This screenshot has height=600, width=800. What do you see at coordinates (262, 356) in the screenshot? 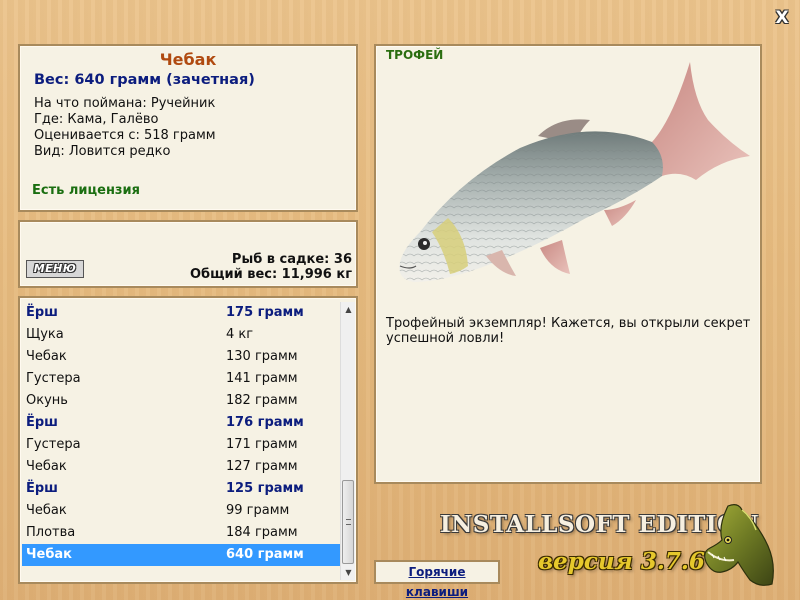
I see `list-item-weight: 130 грамм` at bounding box center [262, 356].